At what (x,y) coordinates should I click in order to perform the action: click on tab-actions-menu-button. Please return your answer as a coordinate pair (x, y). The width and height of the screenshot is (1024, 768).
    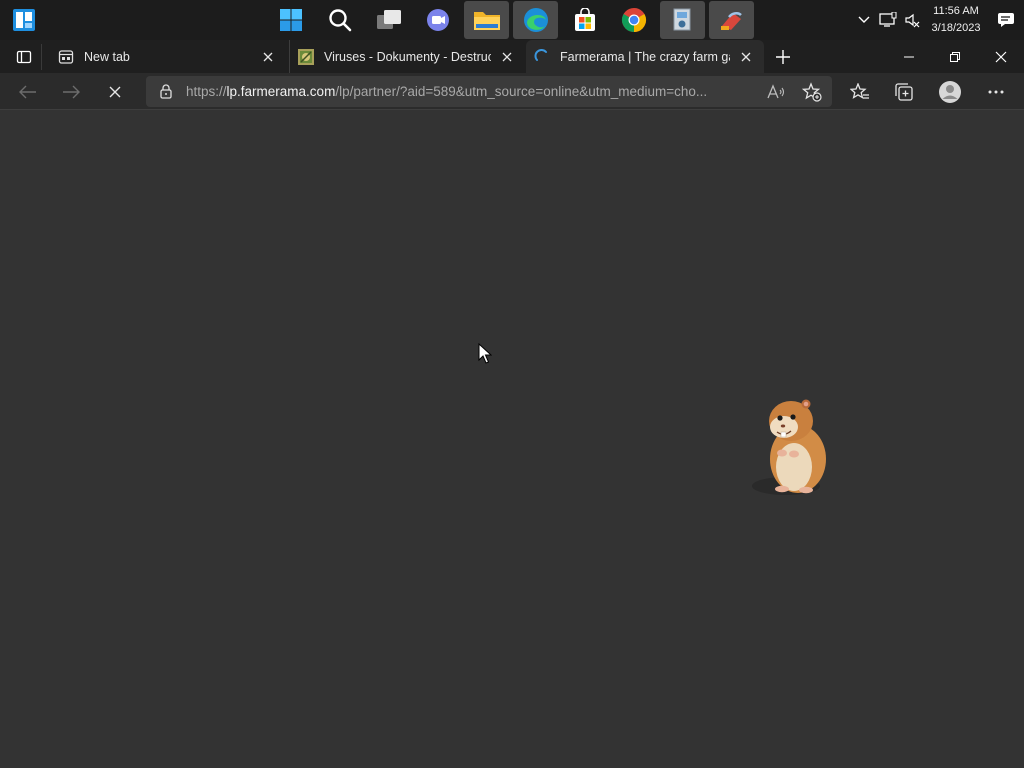
    Looking at the image, I should click on (24, 57).